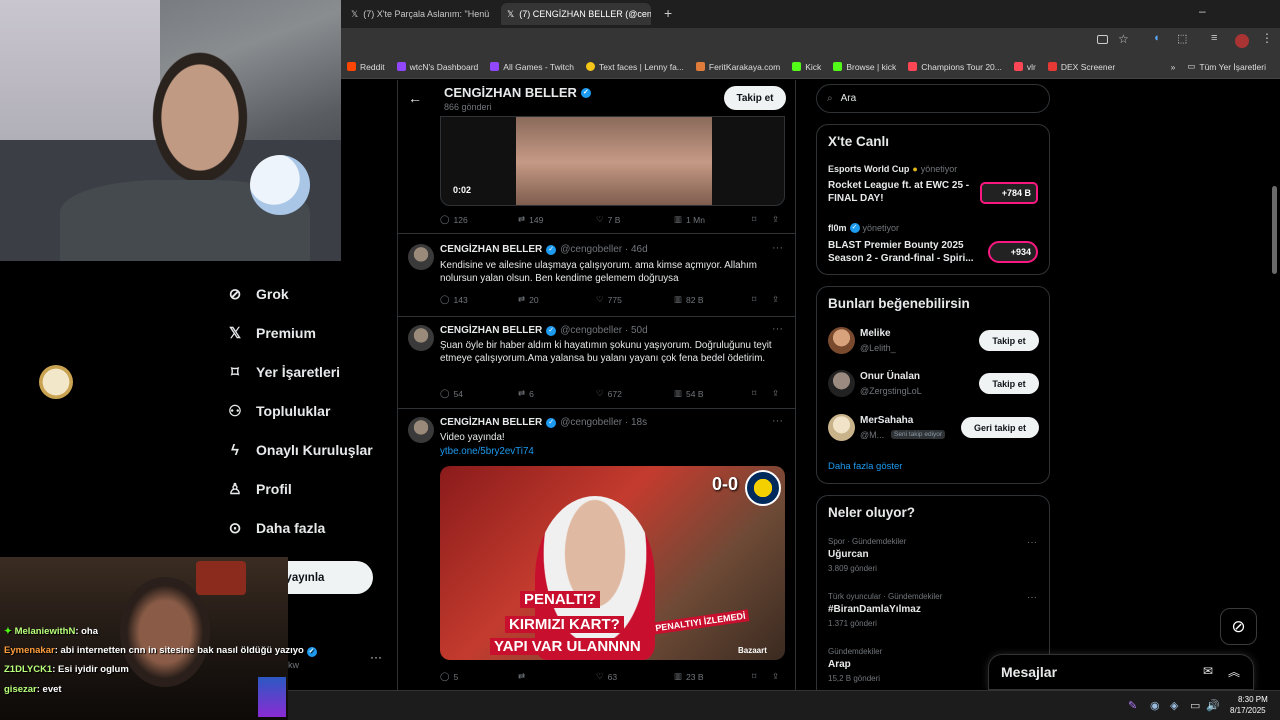 The image size is (1280, 720). Describe the element at coordinates (479, 393) in the screenshot. I see `reply-button: ◯ 54` at that location.